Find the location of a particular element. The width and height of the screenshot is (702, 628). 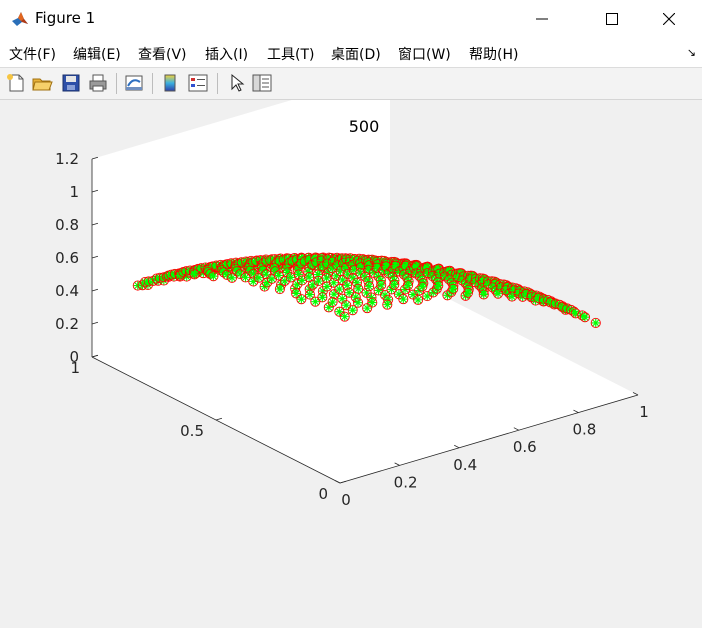

close-icon is located at coordinates (669, 19).